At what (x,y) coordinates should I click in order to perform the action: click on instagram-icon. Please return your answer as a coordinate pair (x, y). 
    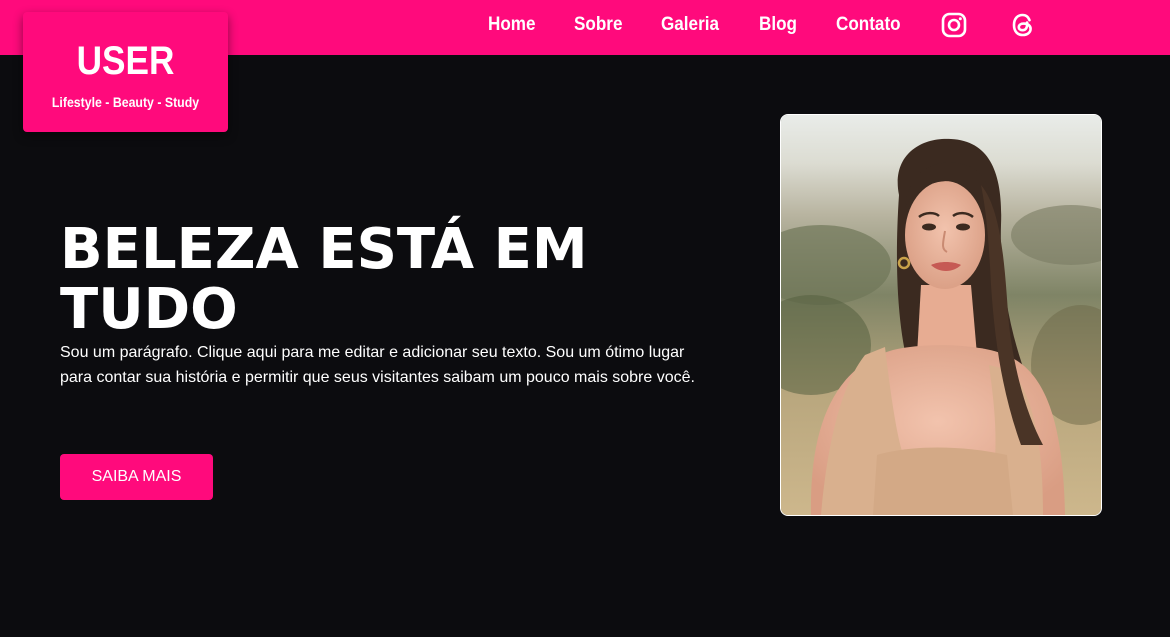
    Looking at the image, I should click on (954, 25).